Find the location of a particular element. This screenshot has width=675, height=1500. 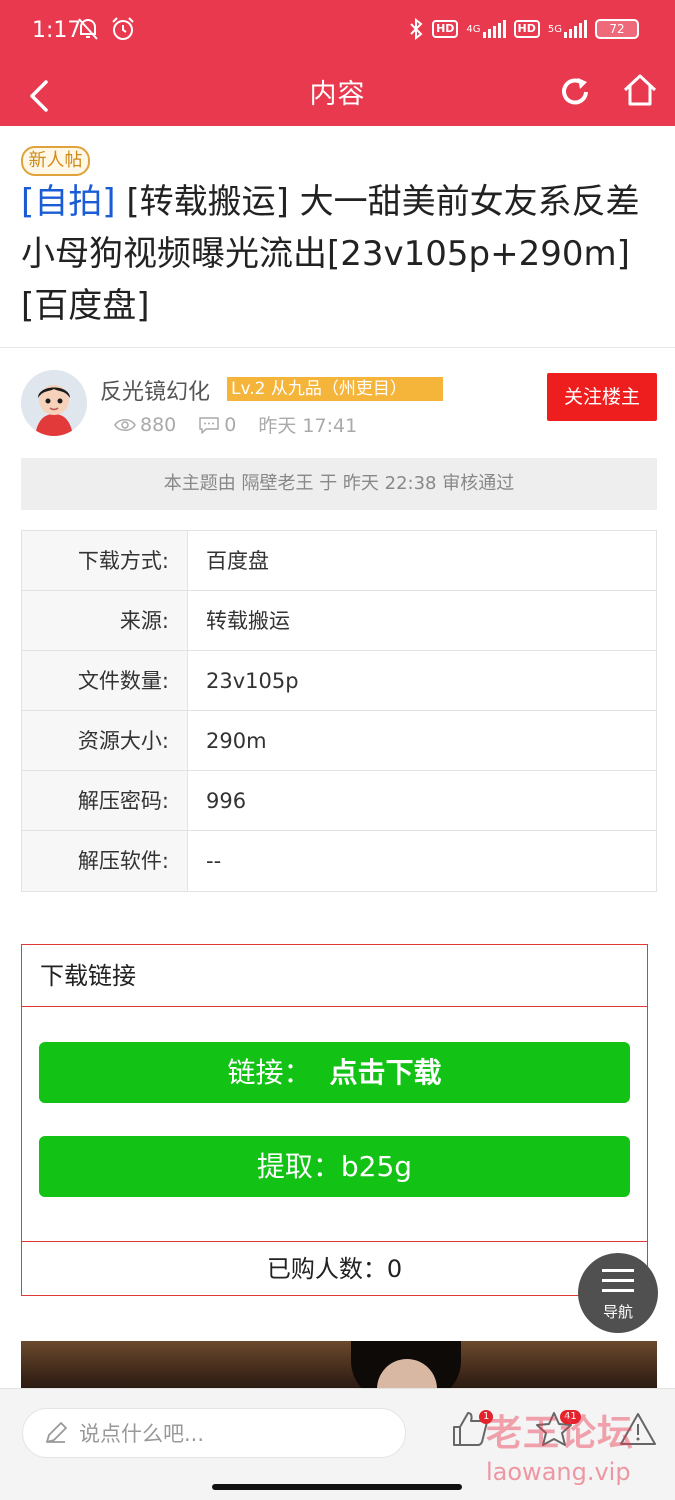

navigation-fab: 导航 is located at coordinates (618, 1293).